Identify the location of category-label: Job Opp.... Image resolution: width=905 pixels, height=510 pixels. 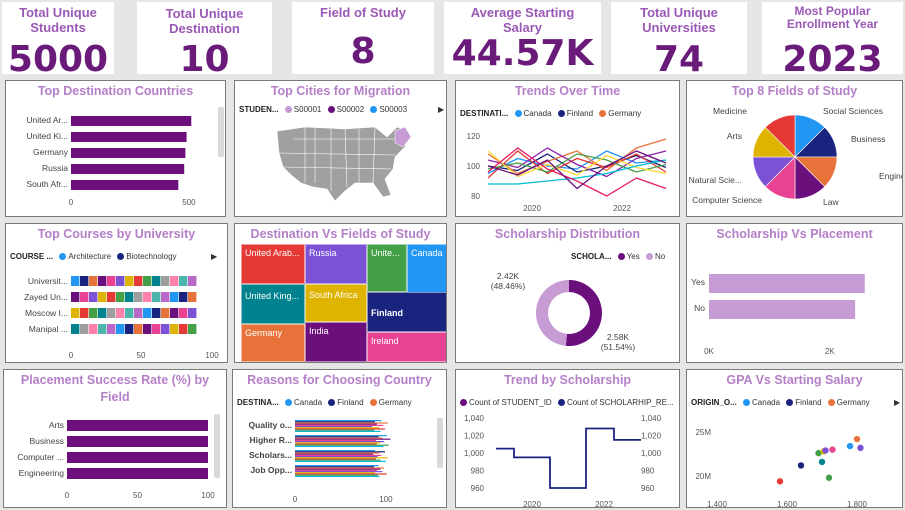
(271, 470).